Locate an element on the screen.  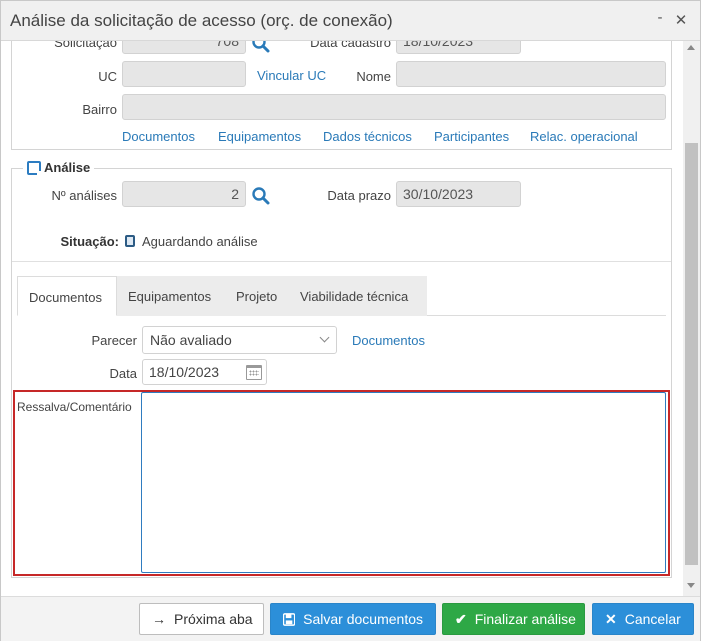
salvar-documentos-label: Salvar documentos is located at coordinates (363, 619).